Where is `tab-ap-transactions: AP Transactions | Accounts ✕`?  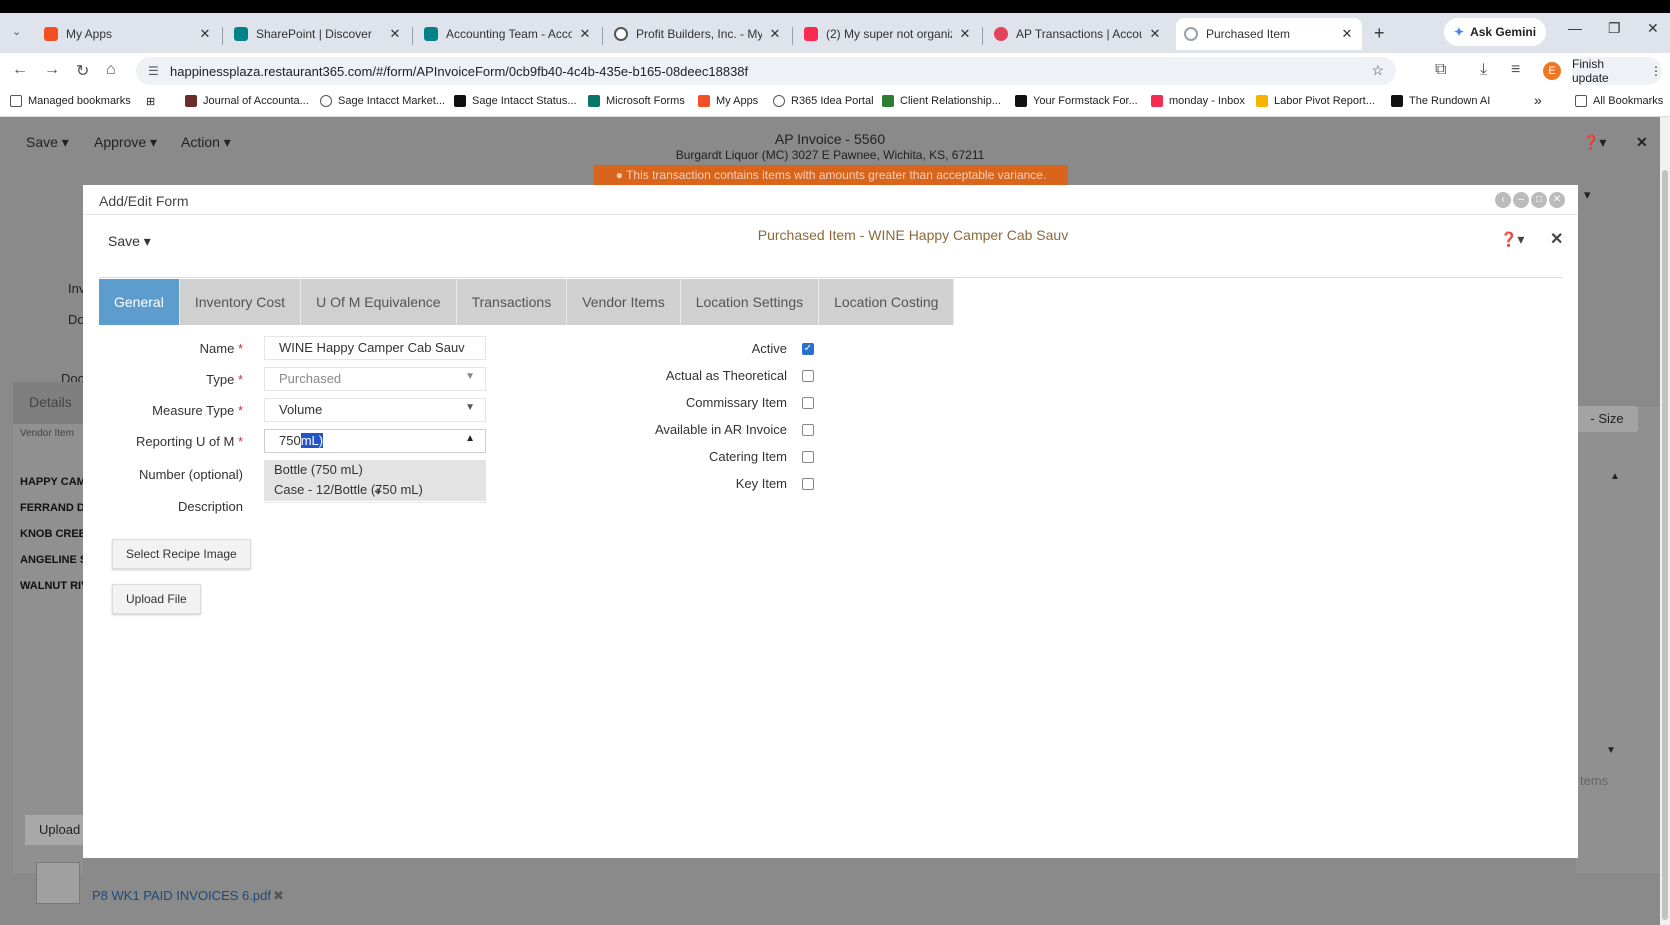 tab-ap-transactions: AP Transactions | Accounts ✕ is located at coordinates (1078, 34).